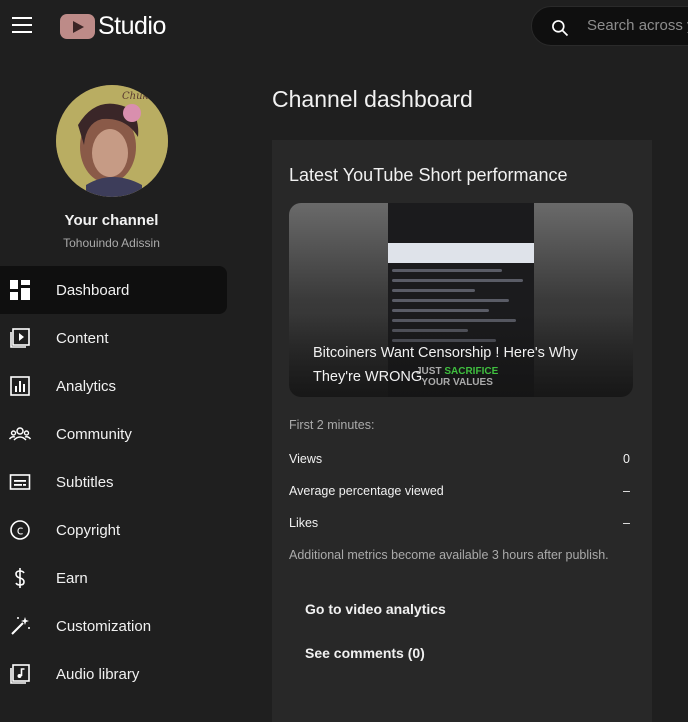  What do you see at coordinates (20, 434) in the screenshot?
I see `community-icon` at bounding box center [20, 434].